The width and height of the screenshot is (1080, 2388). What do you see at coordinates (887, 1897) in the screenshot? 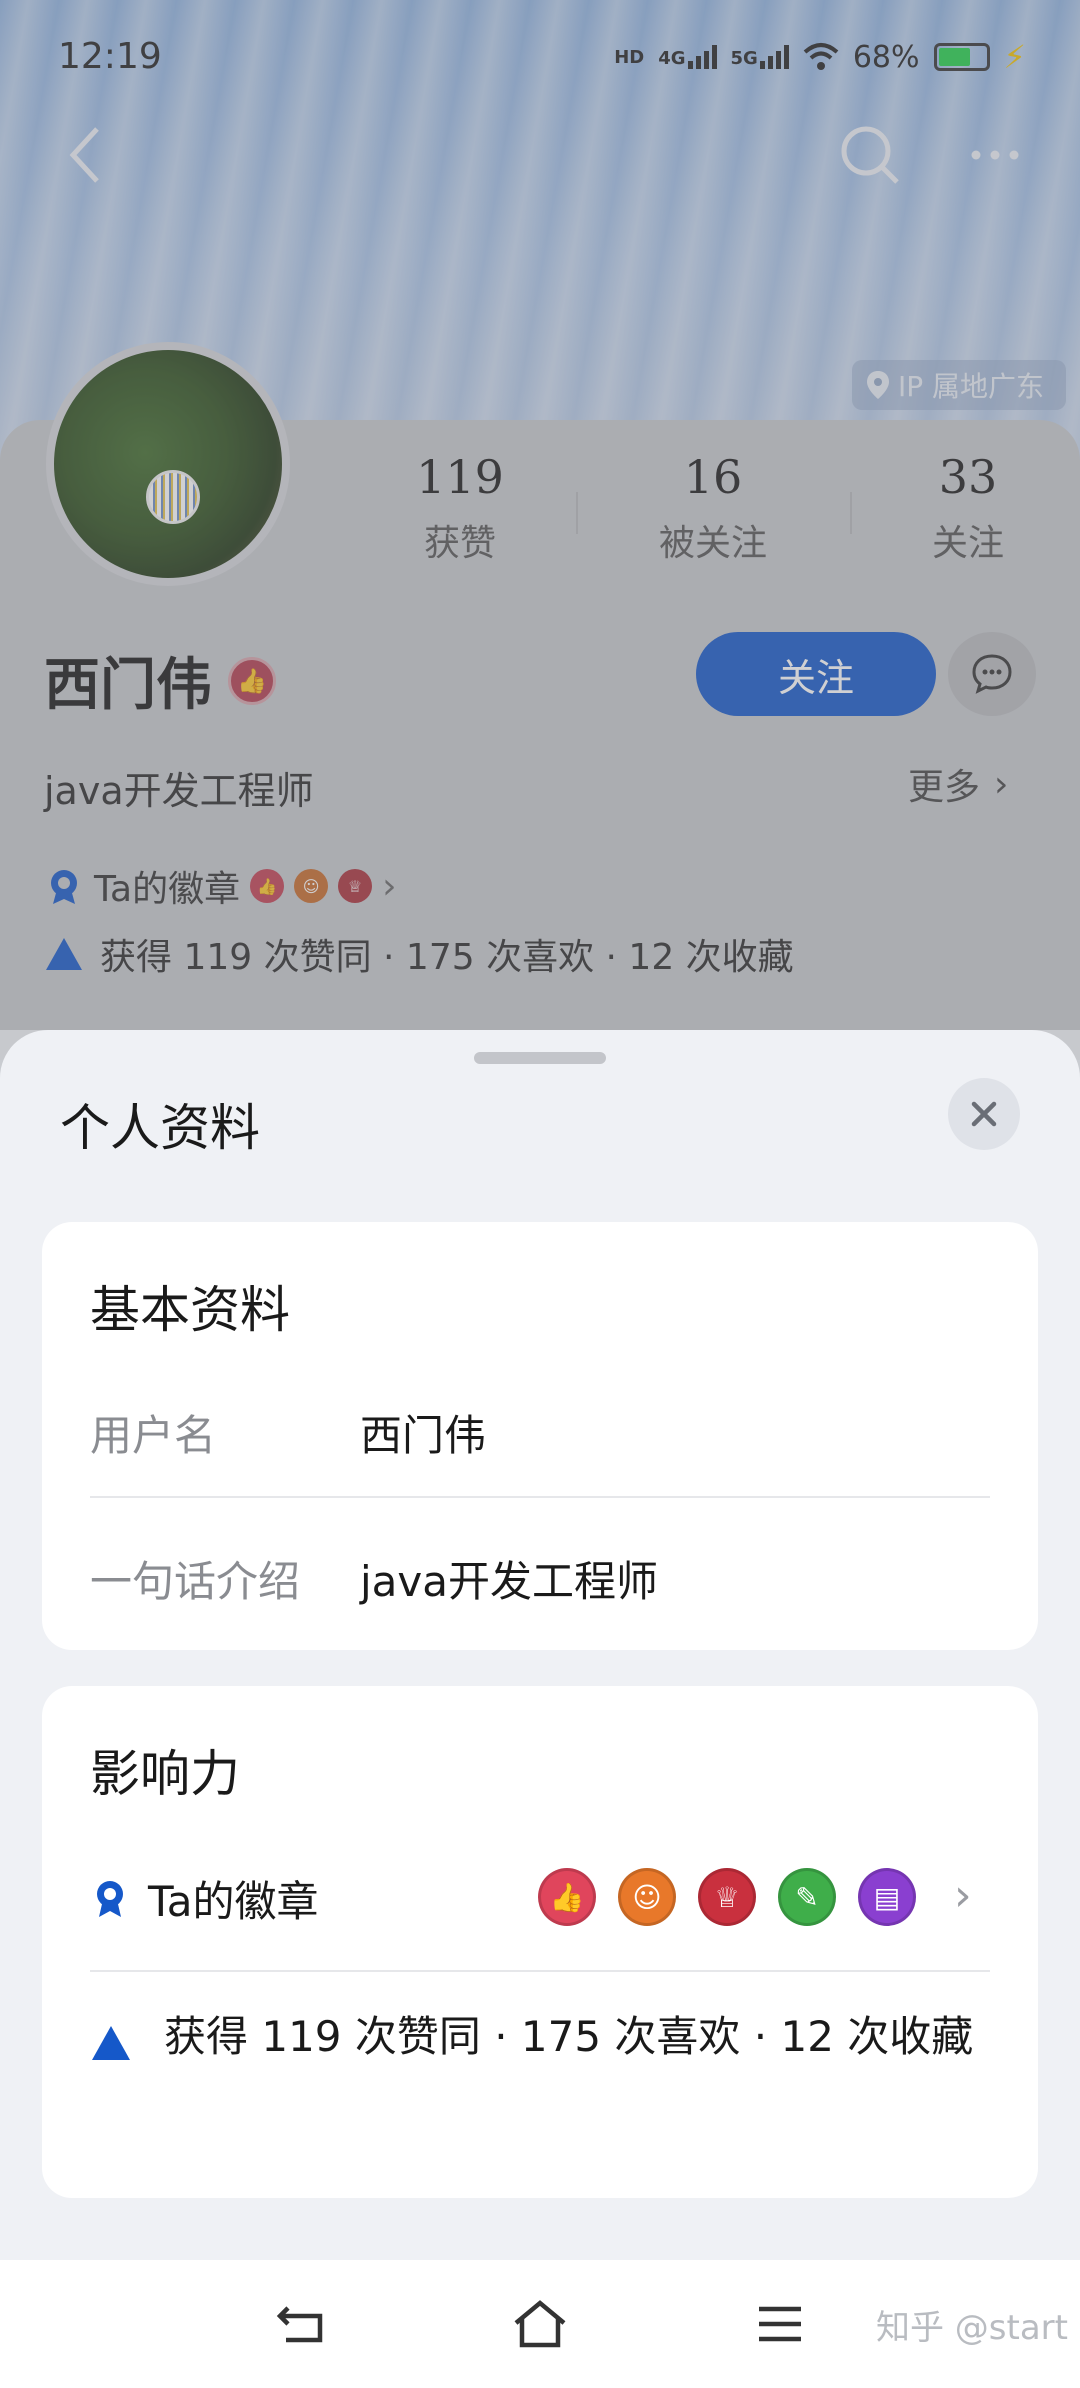
I see `comment-badge-icon: ▤` at bounding box center [887, 1897].